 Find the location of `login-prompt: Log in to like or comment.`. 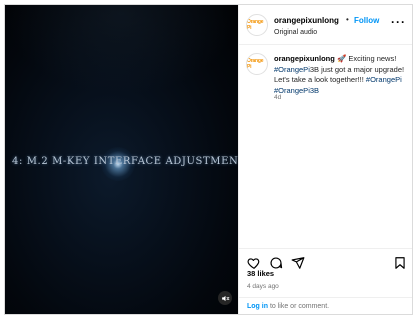

login-prompt: Log in to like or comment. is located at coordinates (325, 305).